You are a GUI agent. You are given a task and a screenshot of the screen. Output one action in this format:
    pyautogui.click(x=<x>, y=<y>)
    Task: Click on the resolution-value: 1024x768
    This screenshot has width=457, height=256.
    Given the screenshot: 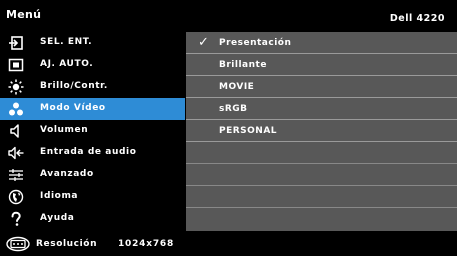 What is the action you would take?
    pyautogui.click(x=146, y=244)
    